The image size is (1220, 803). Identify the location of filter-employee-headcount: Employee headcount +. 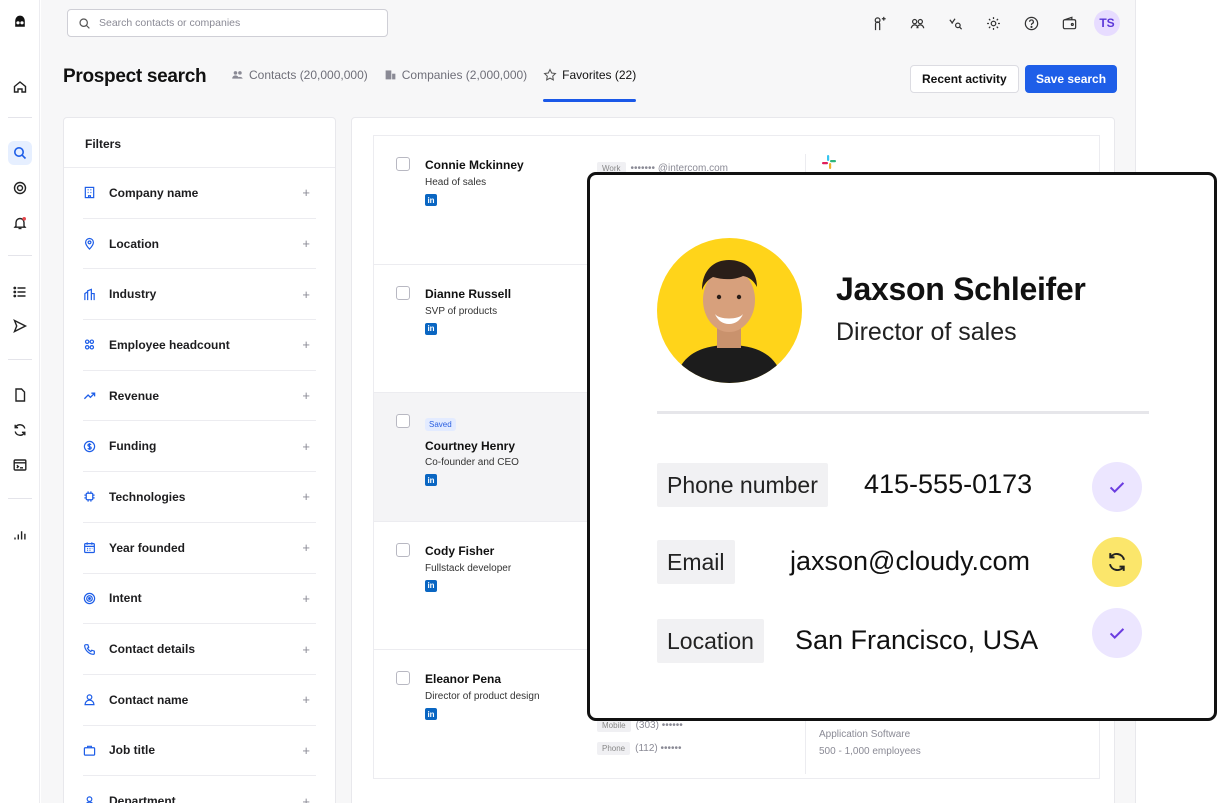
(199, 345).